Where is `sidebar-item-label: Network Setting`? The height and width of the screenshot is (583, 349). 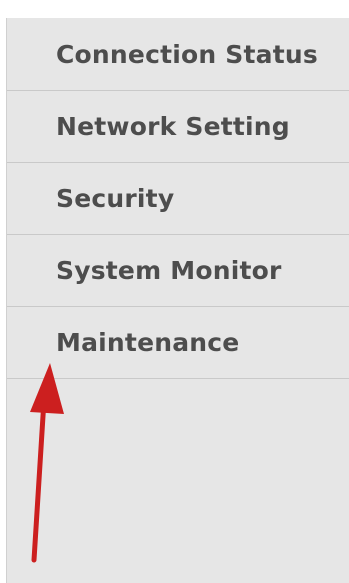
sidebar-item-label: Network Setting is located at coordinates (173, 126).